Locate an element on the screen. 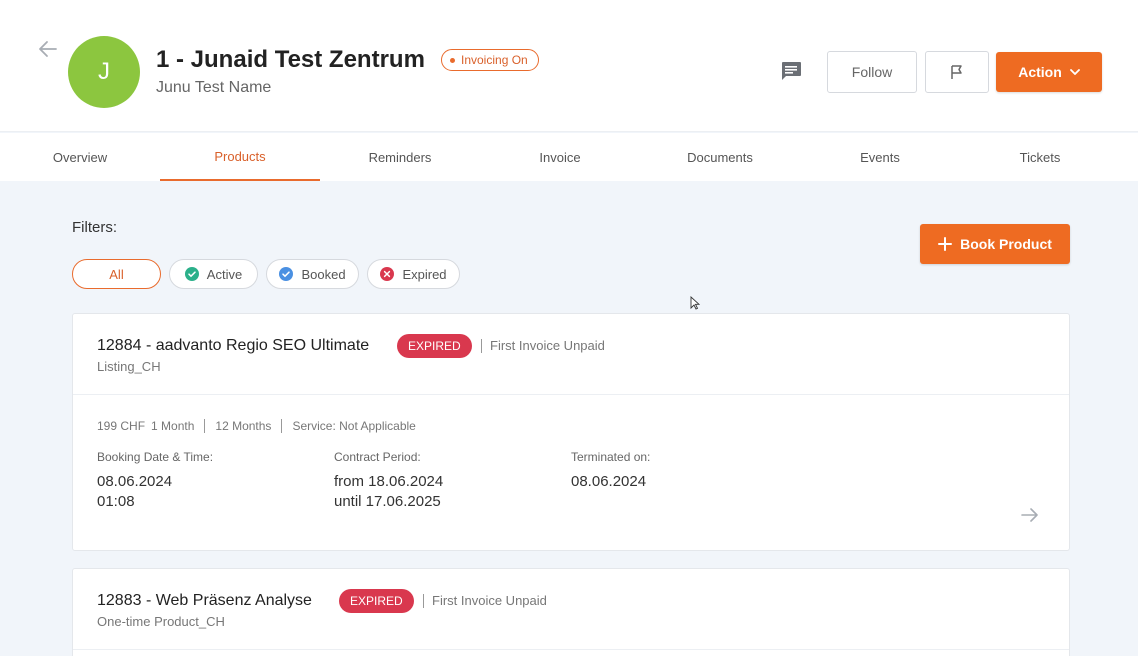  tab-reminders: Reminders is located at coordinates (400, 157).